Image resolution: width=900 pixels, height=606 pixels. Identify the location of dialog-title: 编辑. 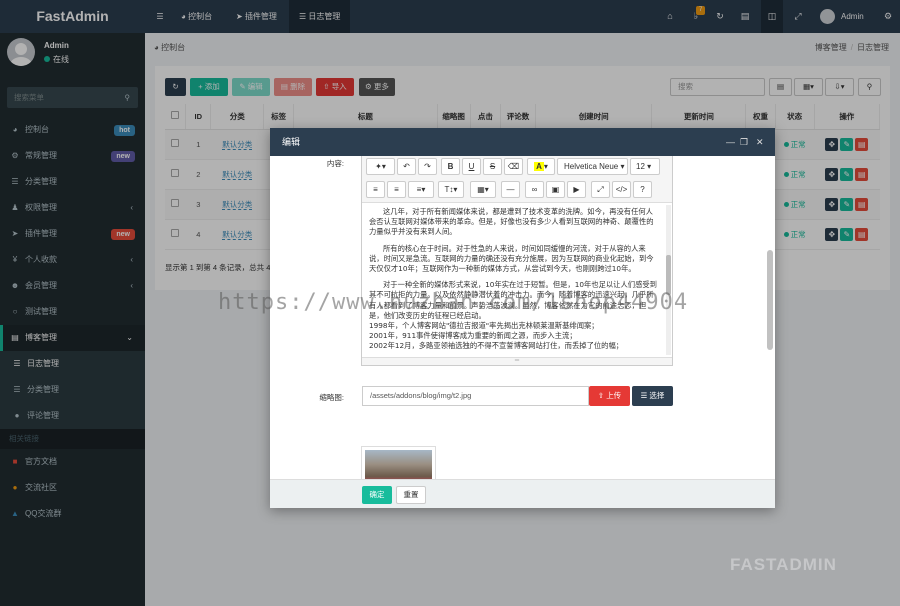
(291, 142).